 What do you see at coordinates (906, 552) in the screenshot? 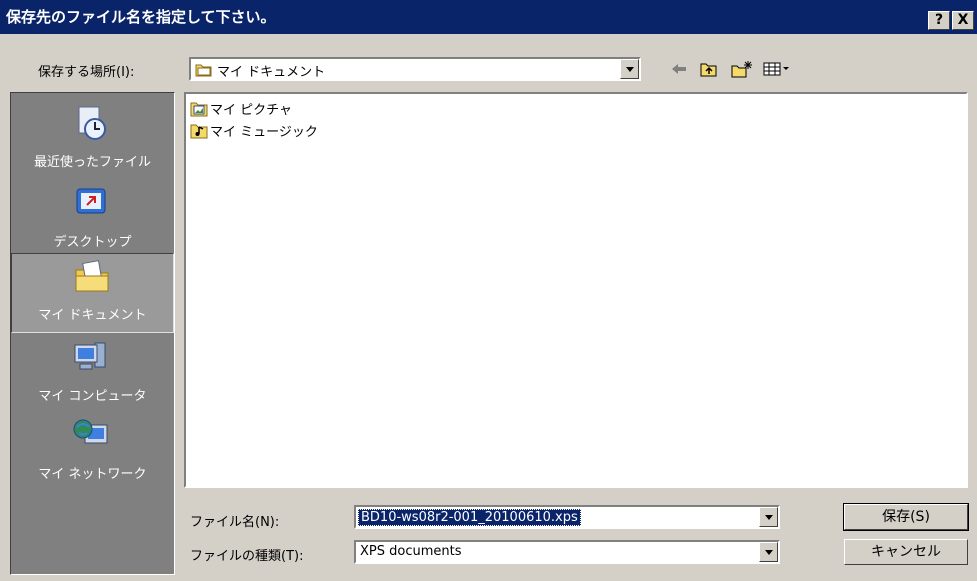
I see `cancel-button: キャンセル` at bounding box center [906, 552].